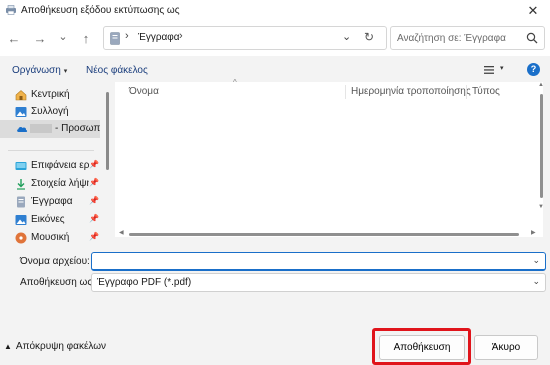 This screenshot has height=365, width=550. Describe the element at coordinates (532, 38) in the screenshot. I see `search-icon` at that location.